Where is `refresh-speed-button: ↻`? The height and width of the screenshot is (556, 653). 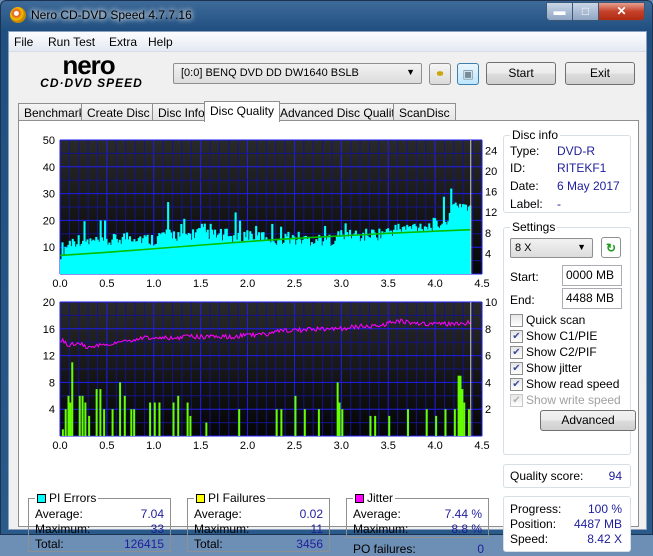 refresh-speed-button: ↻ is located at coordinates (611, 247).